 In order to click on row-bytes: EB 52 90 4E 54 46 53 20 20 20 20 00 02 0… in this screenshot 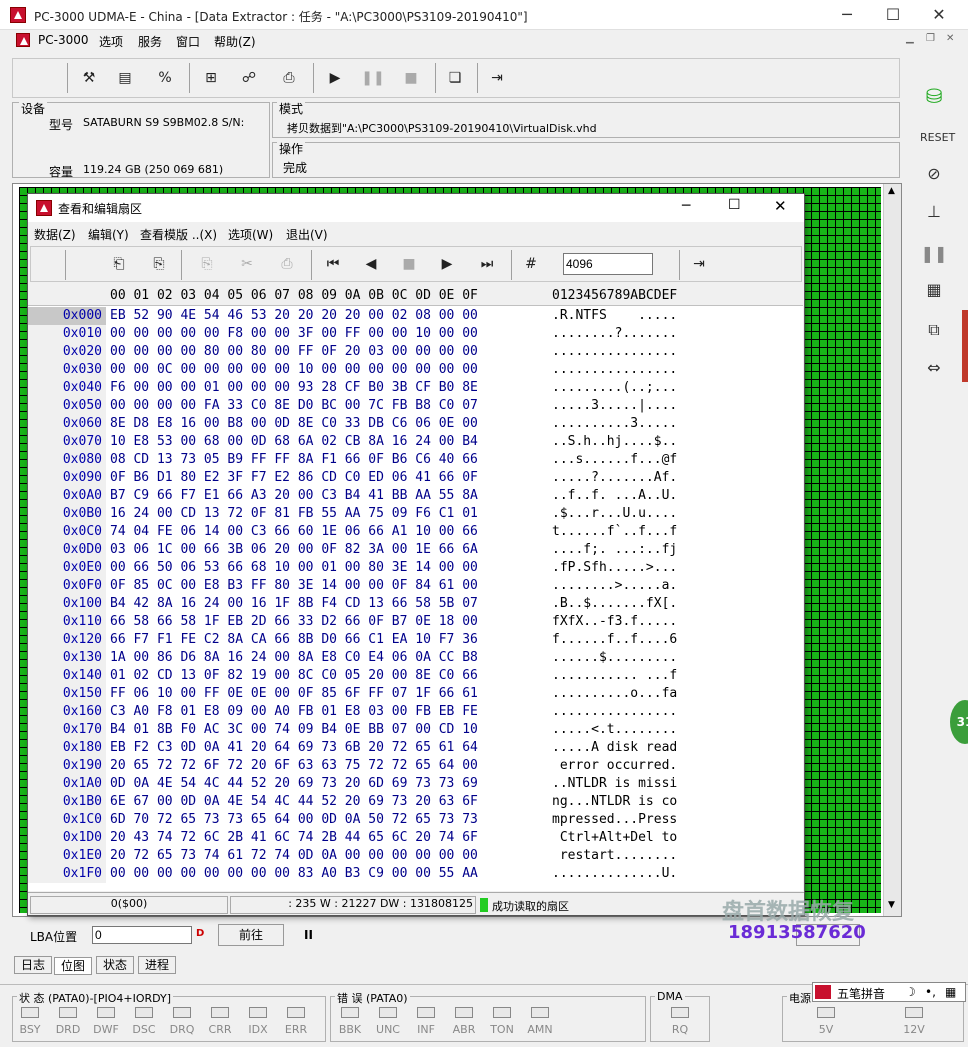, I will do `click(294, 316)`.